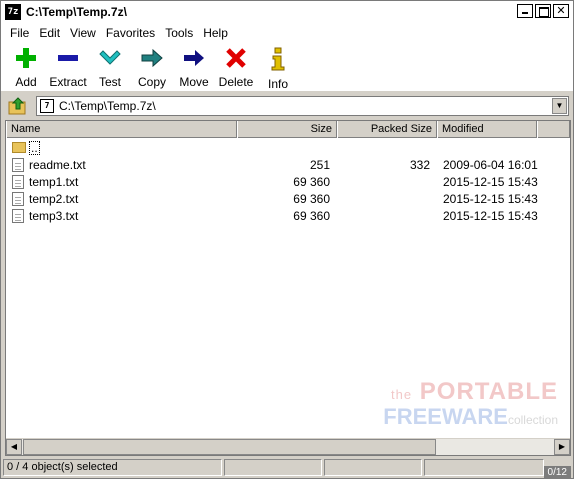 The height and width of the screenshot is (479, 574). I want to click on watermark-collection: collection, so click(532, 420).